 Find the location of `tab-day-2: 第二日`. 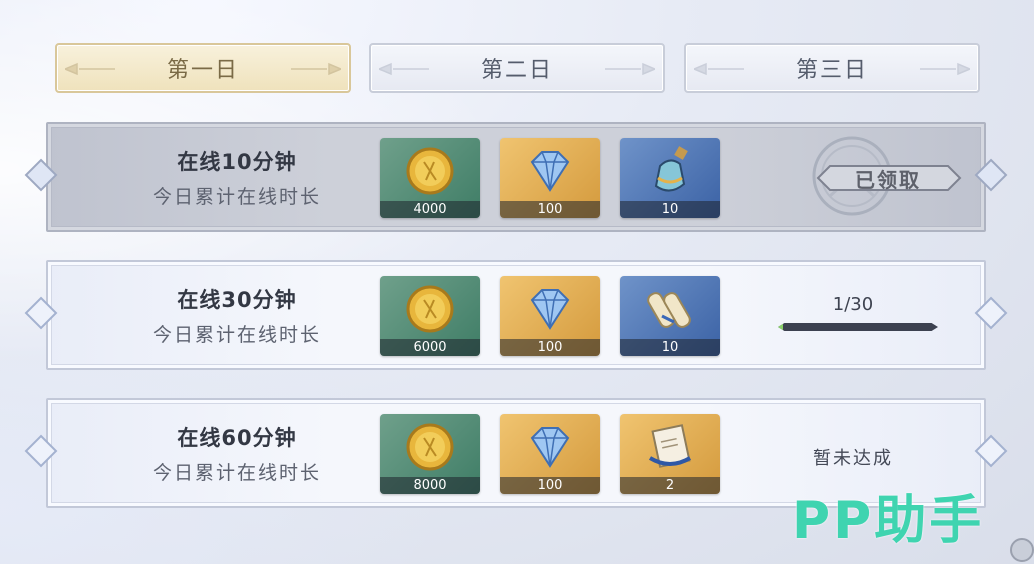

tab-day-2: 第二日 is located at coordinates (517, 68).